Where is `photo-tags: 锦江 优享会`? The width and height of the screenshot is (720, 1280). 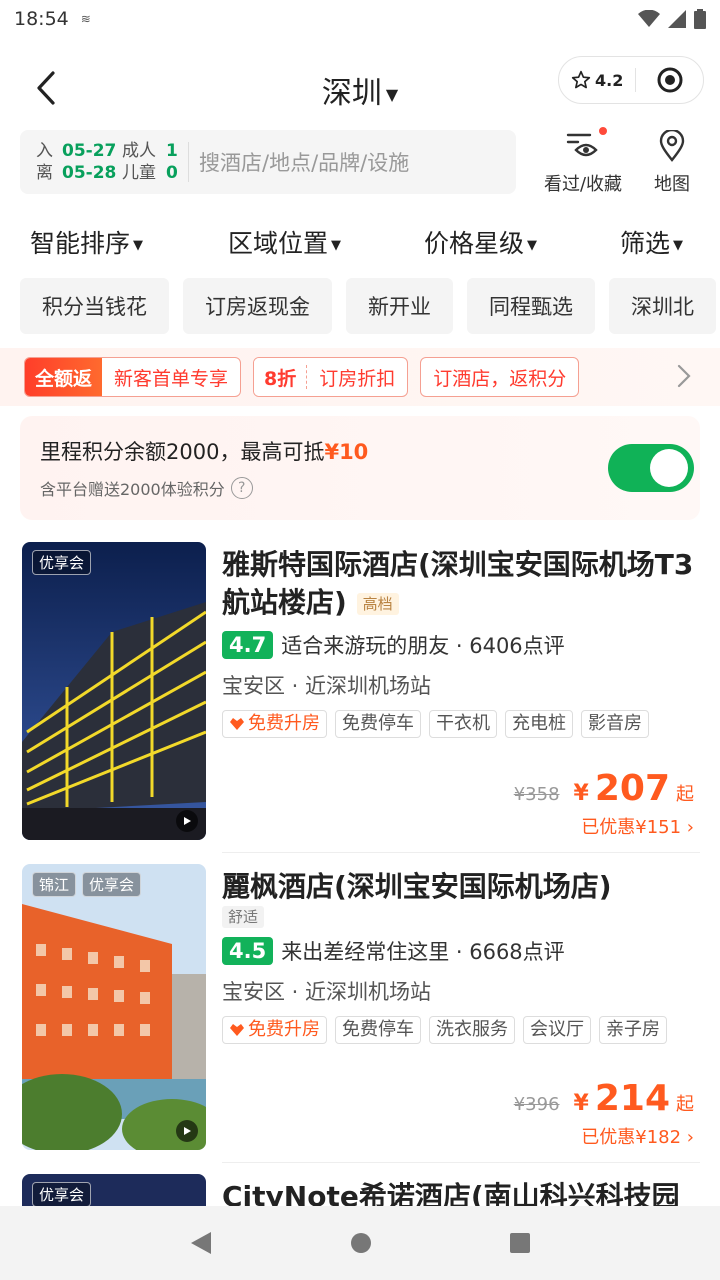 photo-tags: 锦江 优享会 is located at coordinates (87, 884).